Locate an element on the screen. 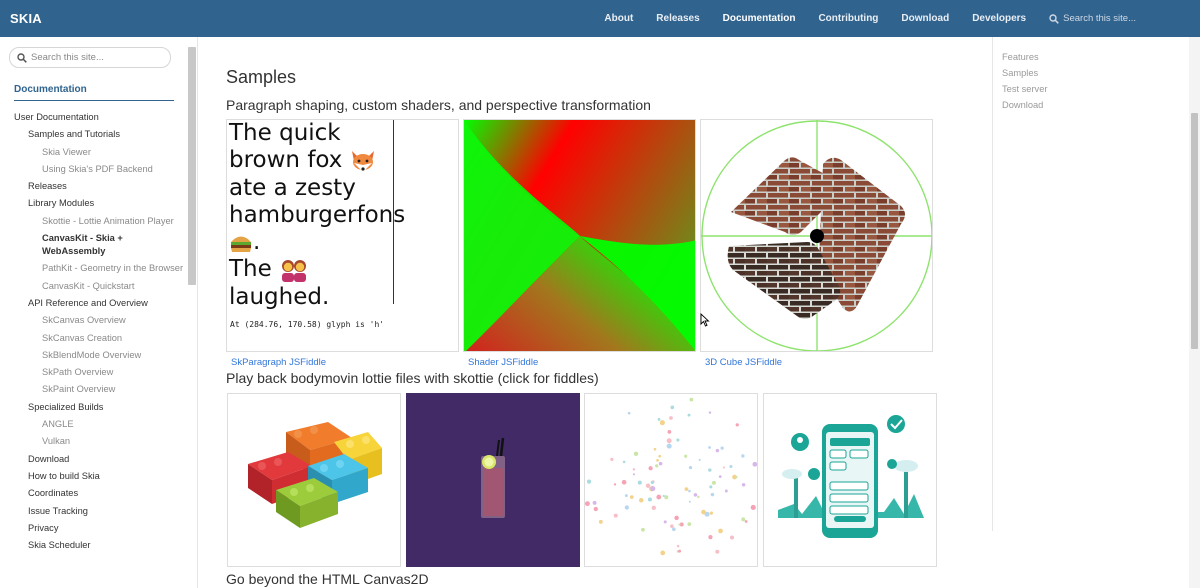 This screenshot has width=1200, height=588. confetti-image is located at coordinates (671, 476).